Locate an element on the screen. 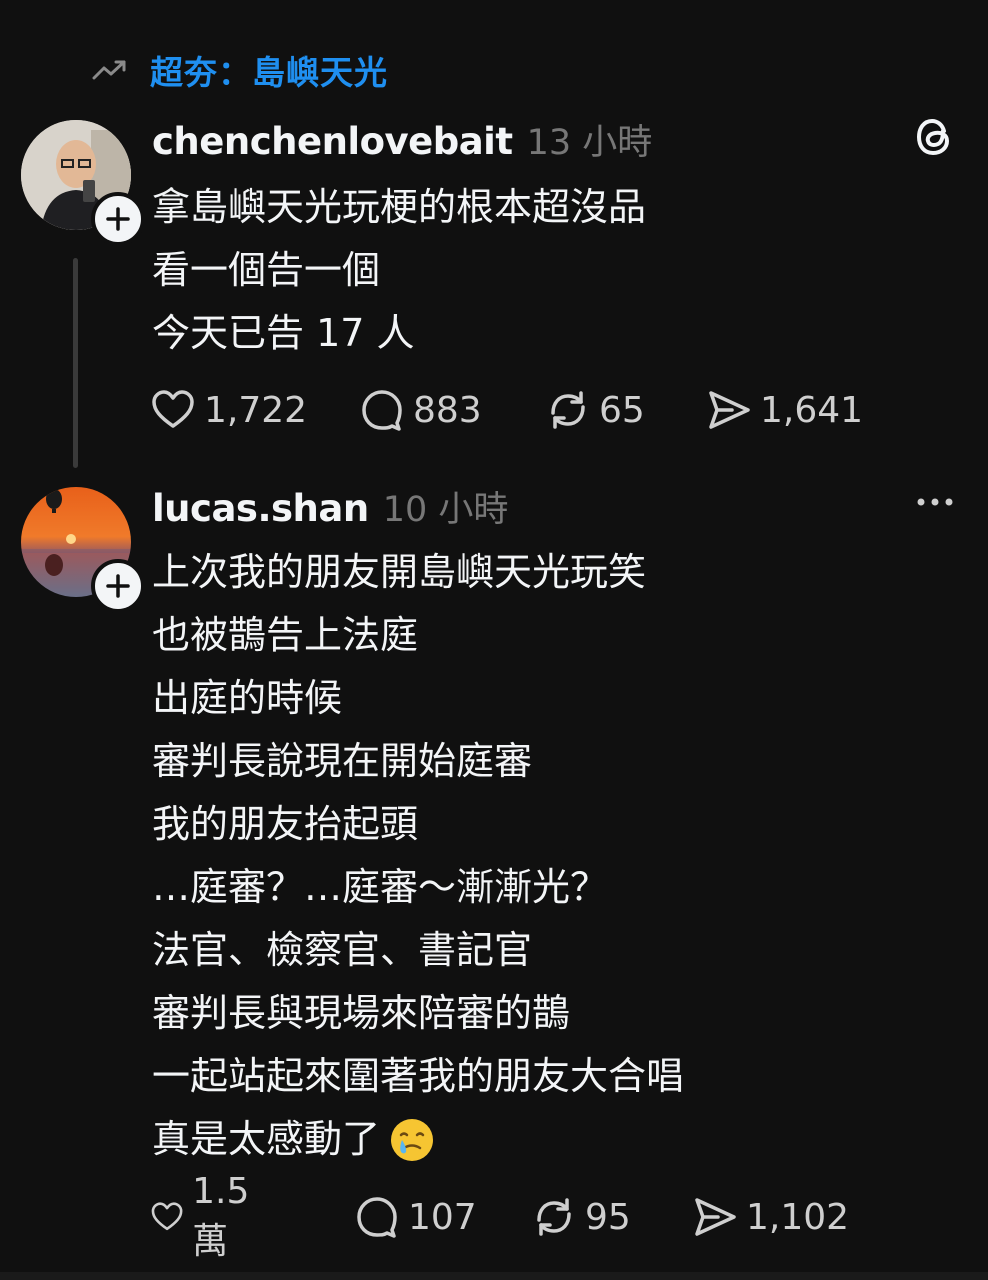  post-line: 上次我的朋友開島嶼天光玩笑 is located at coordinates (399, 572).